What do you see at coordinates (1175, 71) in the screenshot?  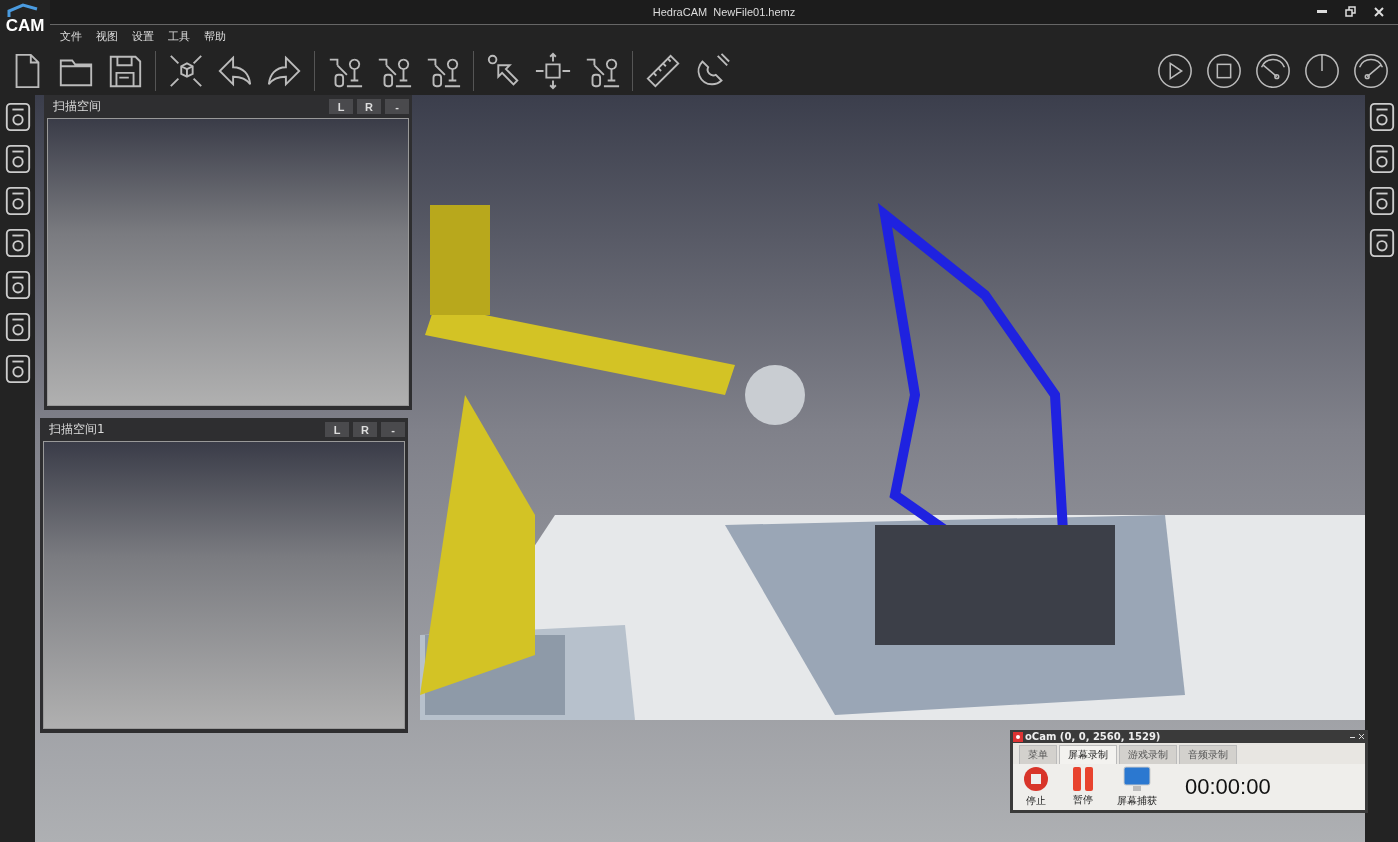 I see `play-icon` at bounding box center [1175, 71].